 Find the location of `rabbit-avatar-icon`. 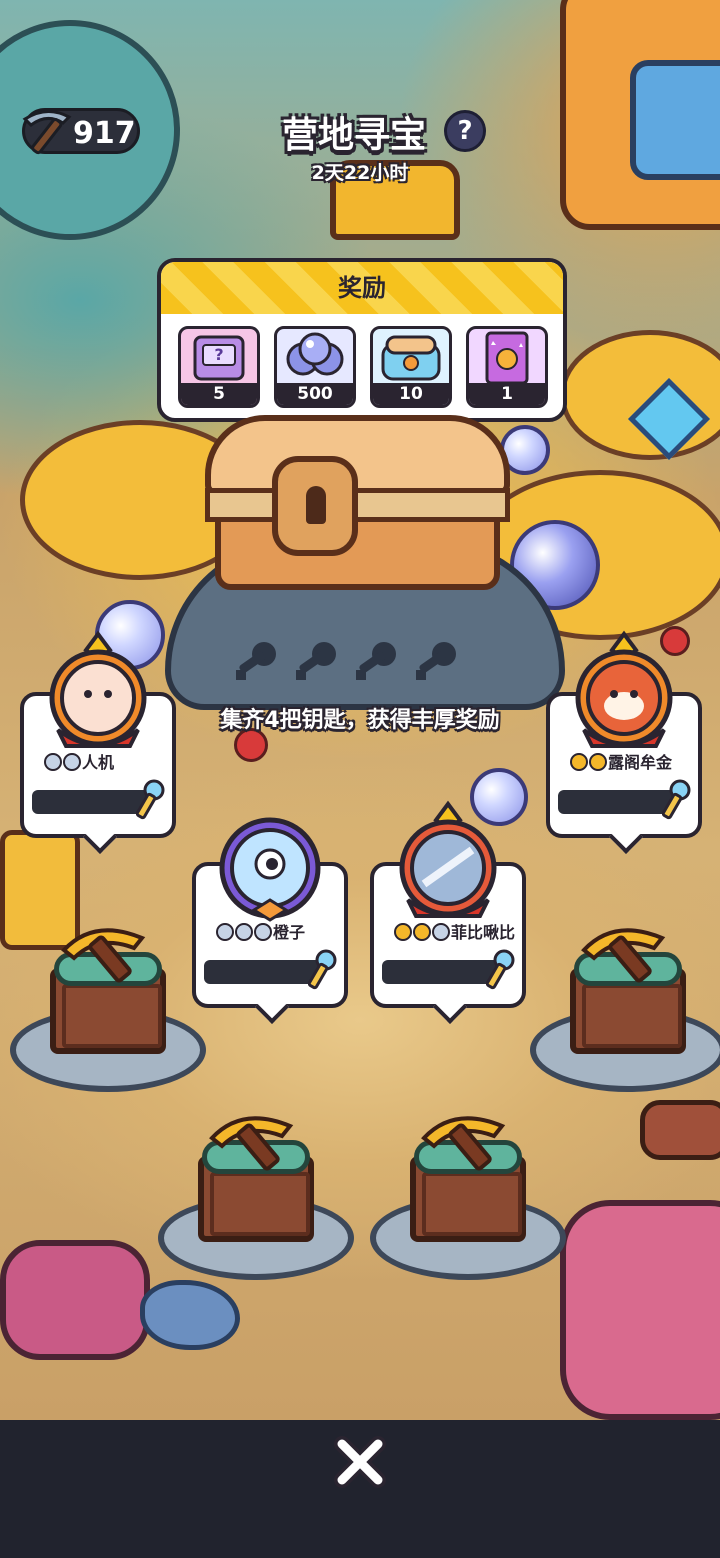

rabbit-avatar-icon is located at coordinates (98, 689).